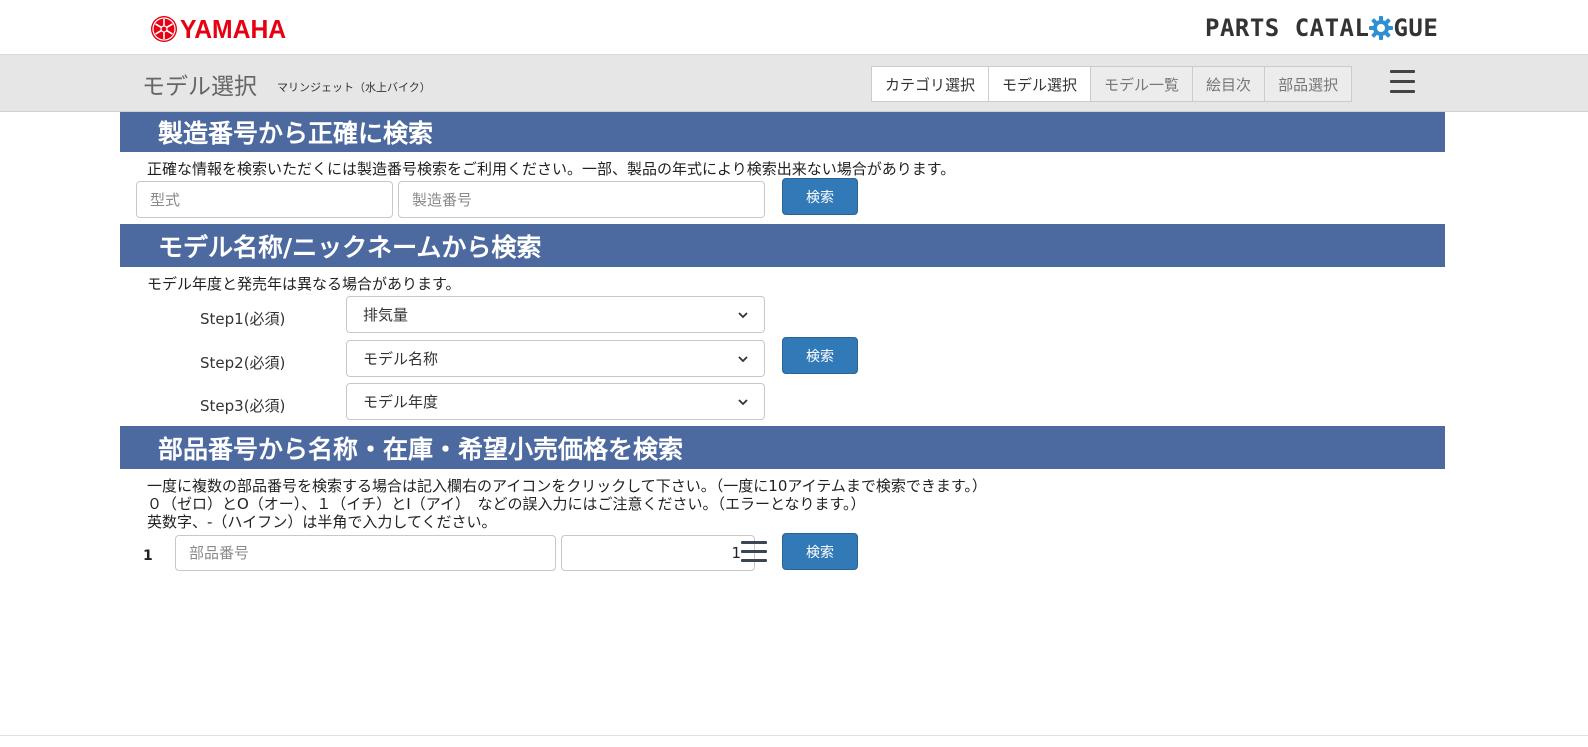 The width and height of the screenshot is (1588, 747). What do you see at coordinates (555, 314) in the screenshot?
I see `displacement-select: 排気量` at bounding box center [555, 314].